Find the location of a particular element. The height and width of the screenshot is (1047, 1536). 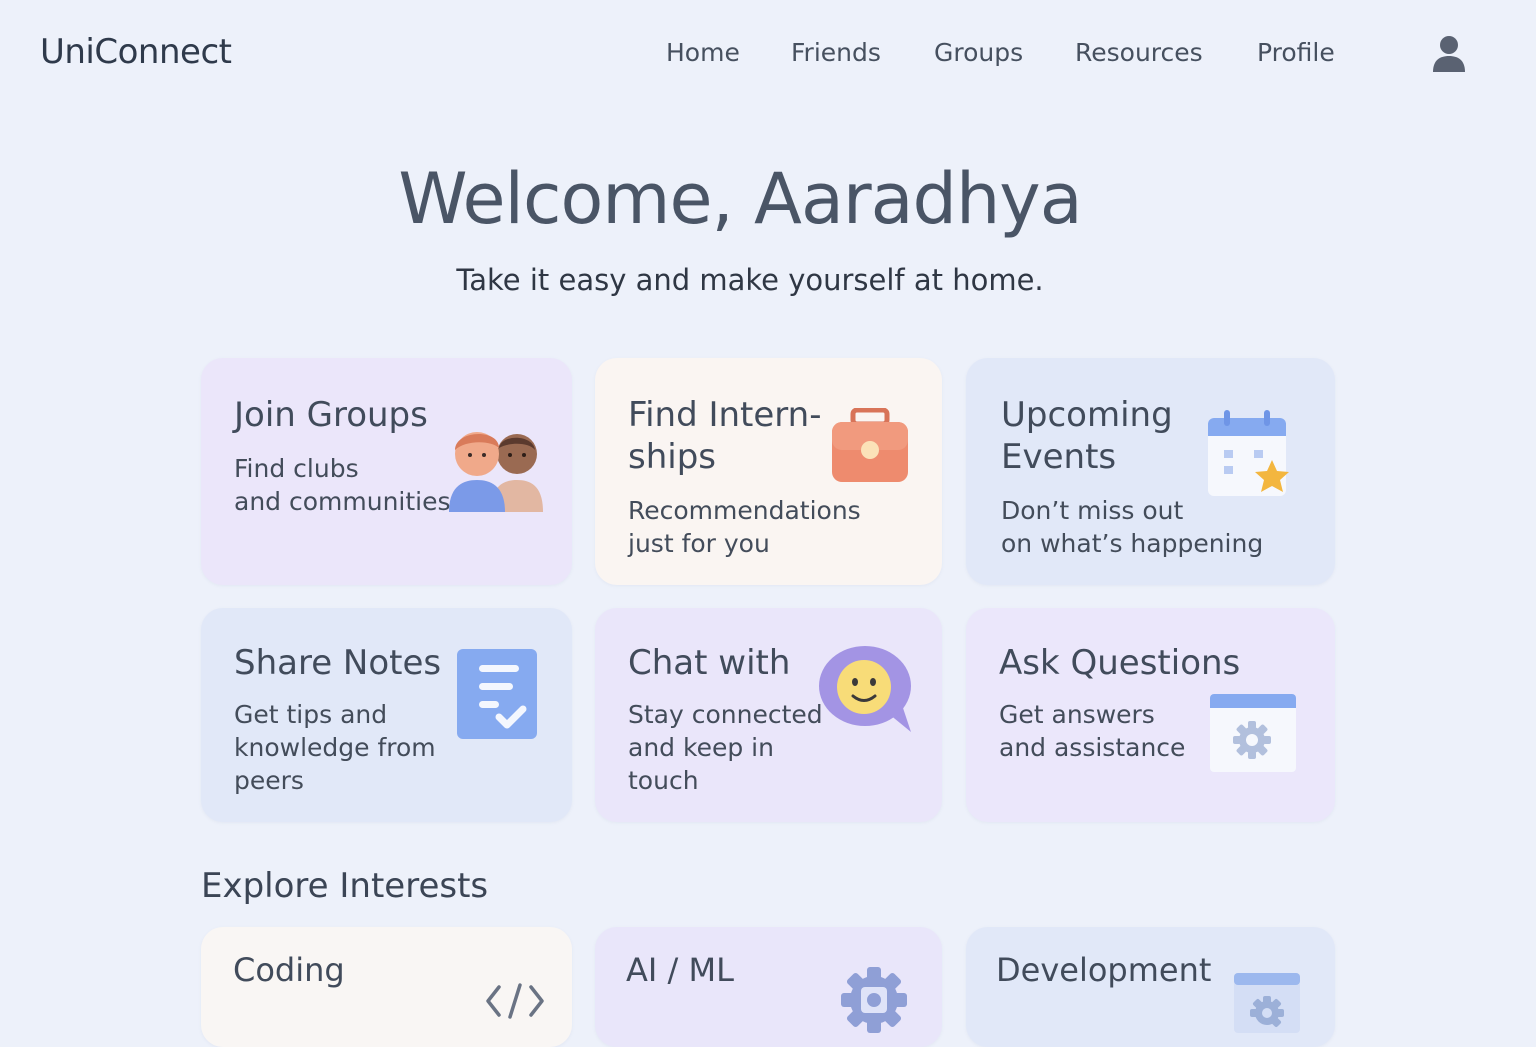

card-join-groups: Join Groups Find clubs and communities is located at coordinates (386, 471).